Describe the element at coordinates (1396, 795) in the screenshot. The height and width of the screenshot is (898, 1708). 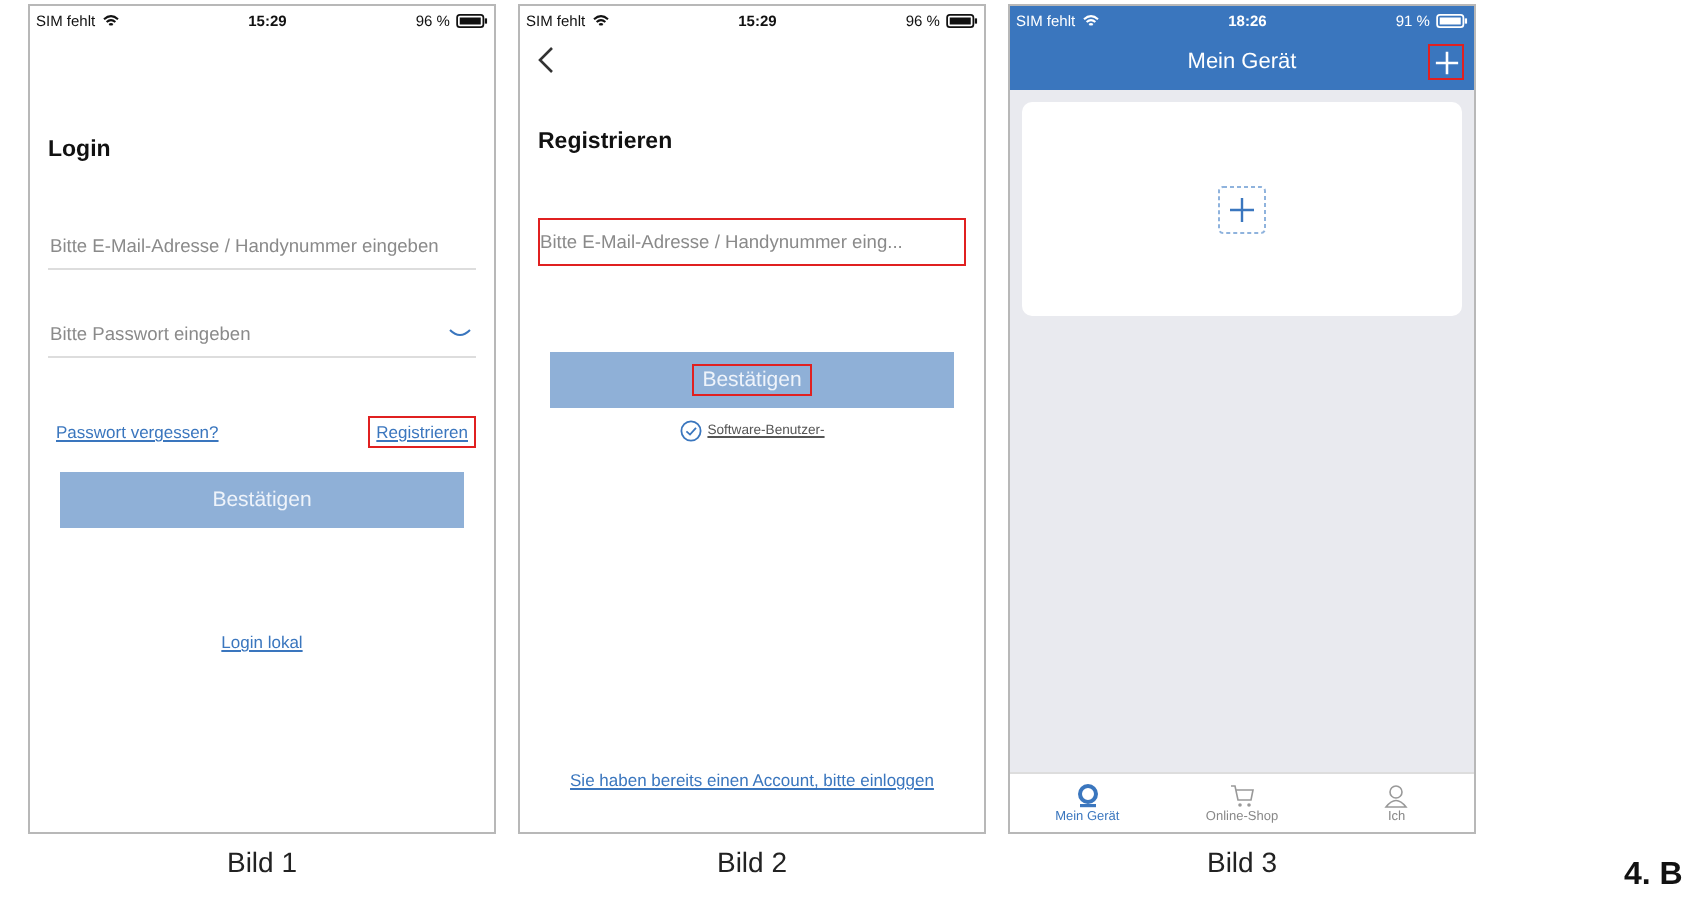
I see `person-icon` at that location.